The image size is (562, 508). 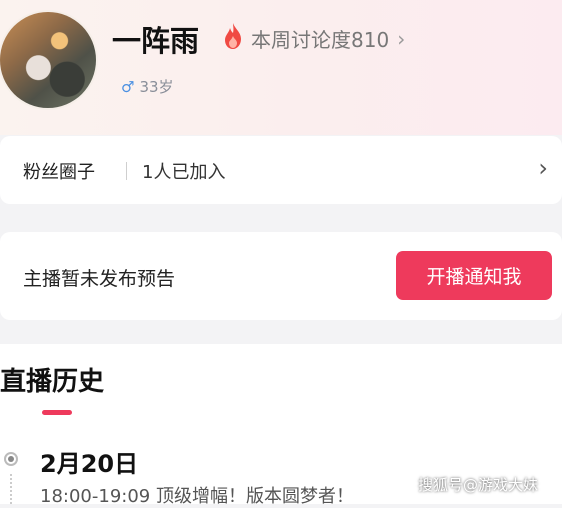 I want to click on gender-age: ♂ 33岁, so click(x=147, y=86).